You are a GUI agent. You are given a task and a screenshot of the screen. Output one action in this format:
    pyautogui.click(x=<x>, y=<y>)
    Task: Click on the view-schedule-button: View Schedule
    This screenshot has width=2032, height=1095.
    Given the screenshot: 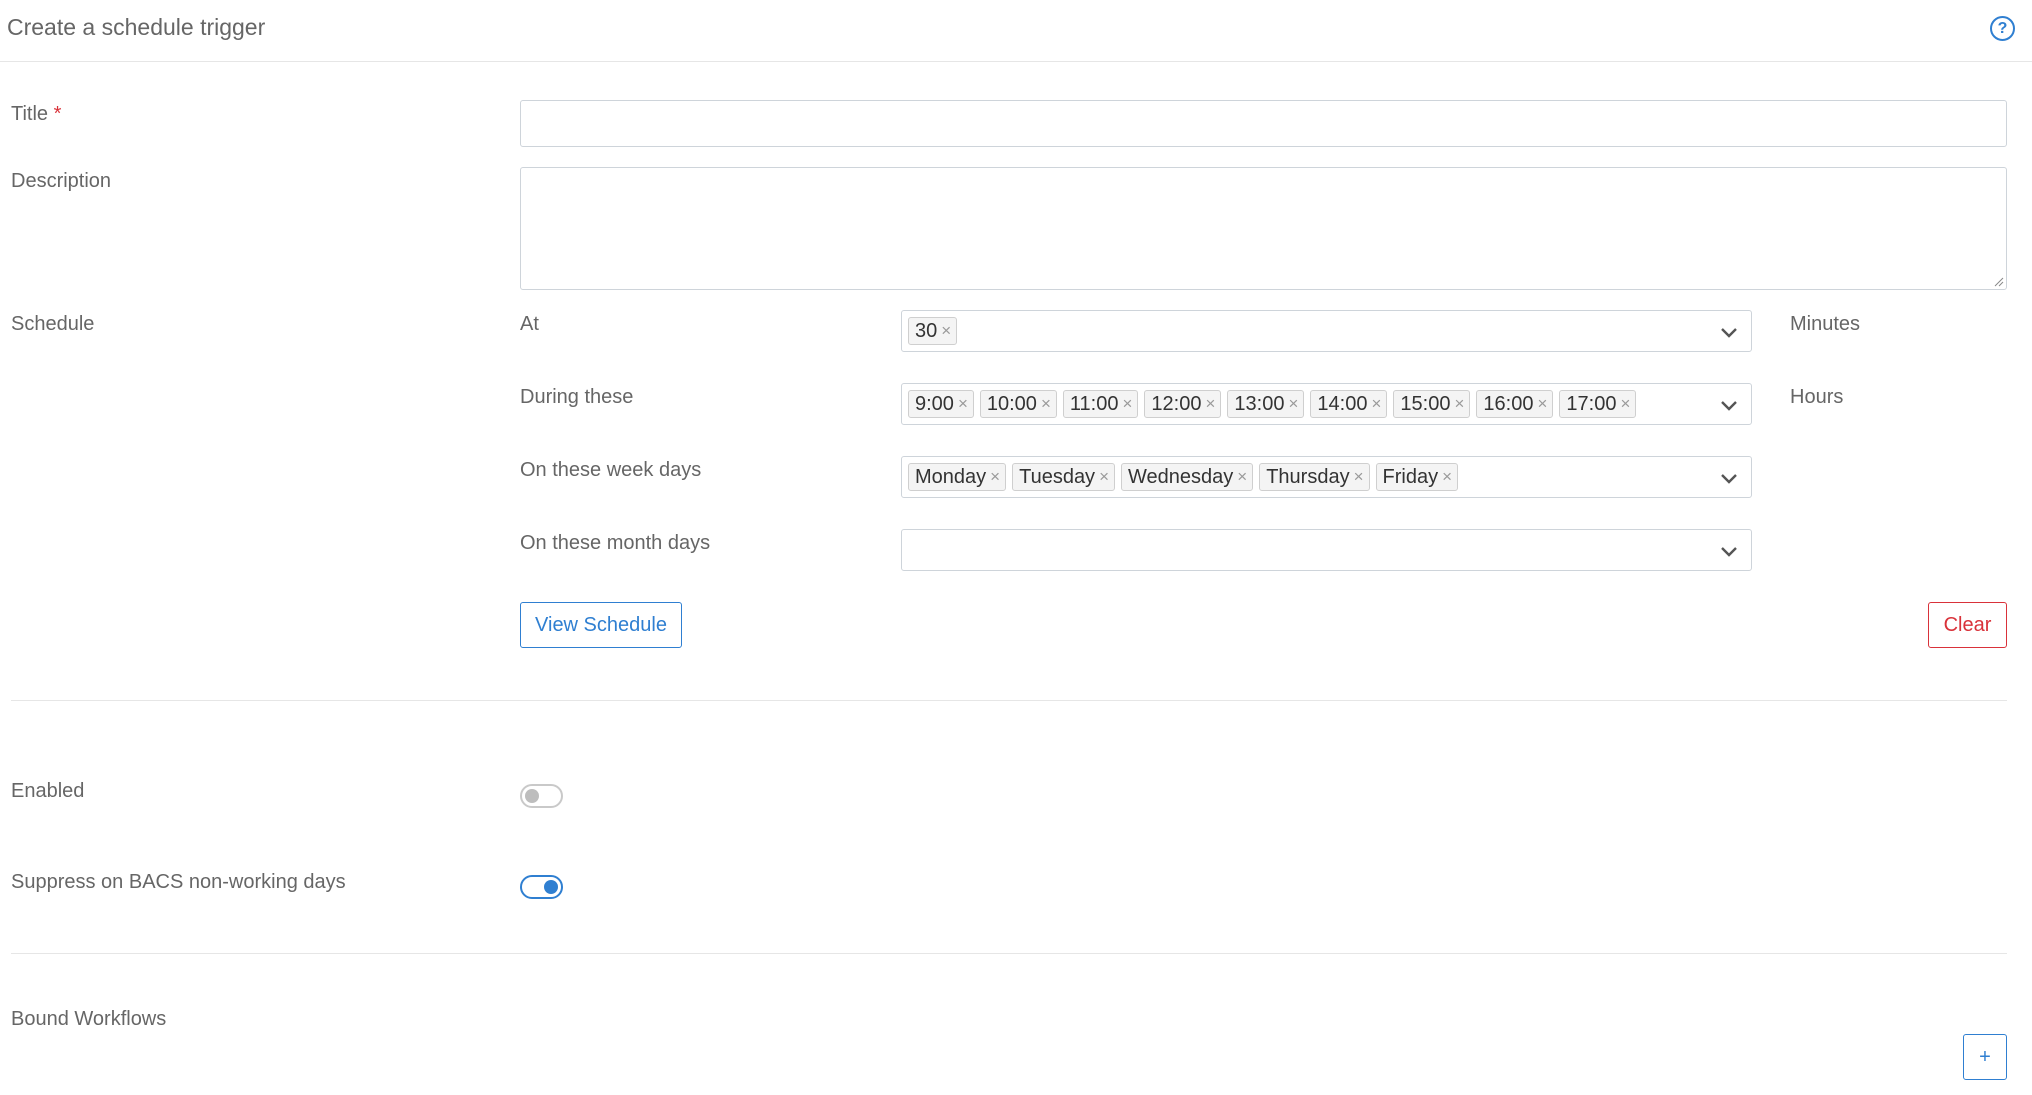 What is the action you would take?
    pyautogui.click(x=601, y=625)
    